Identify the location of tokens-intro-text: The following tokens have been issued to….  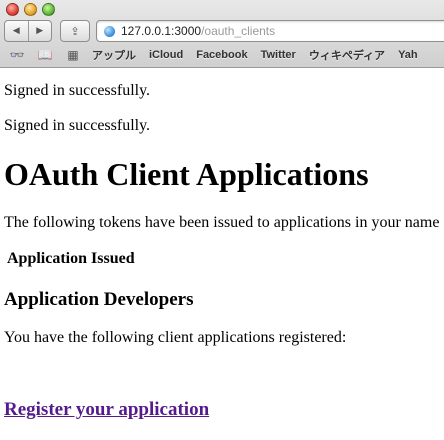
(222, 222).